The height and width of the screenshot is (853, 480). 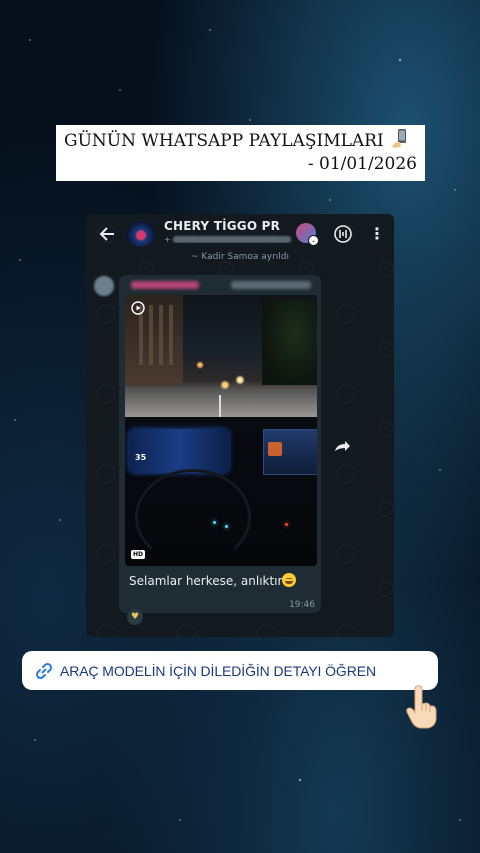 I want to click on arrow-left-icon, so click(x=107, y=234).